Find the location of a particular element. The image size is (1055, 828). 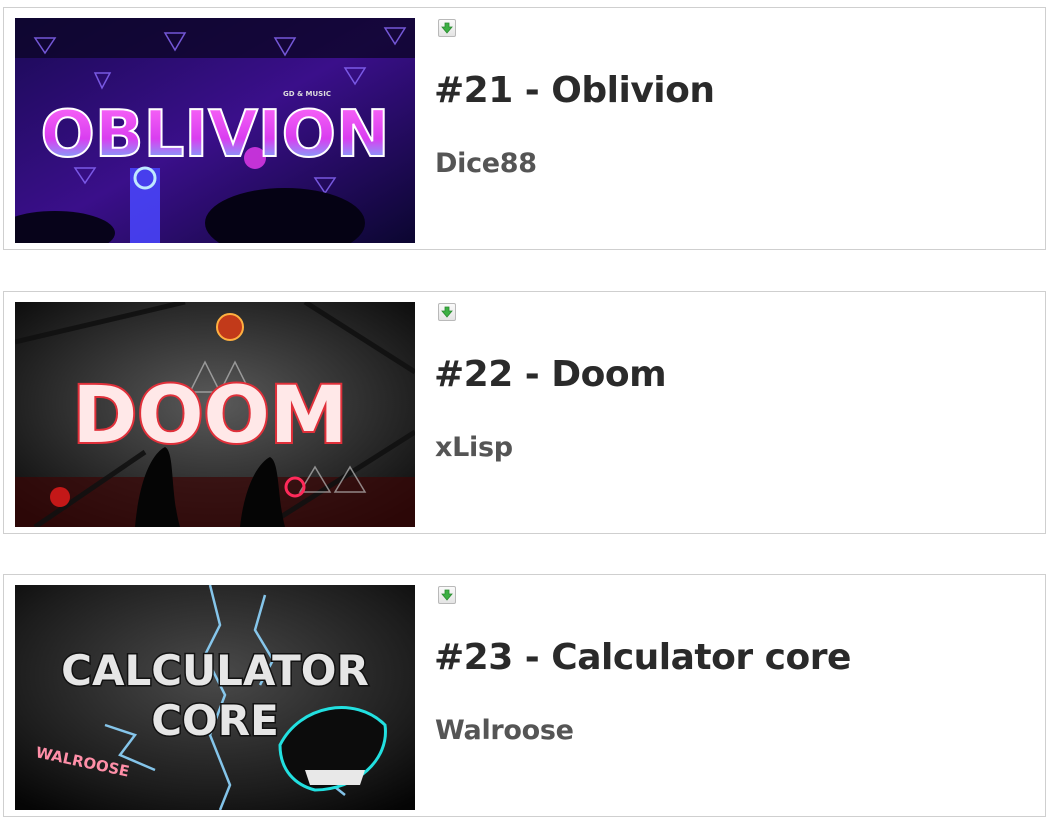

level-thumbnail: CALCULATOR CORE WALROOSE is located at coordinates (215, 697).